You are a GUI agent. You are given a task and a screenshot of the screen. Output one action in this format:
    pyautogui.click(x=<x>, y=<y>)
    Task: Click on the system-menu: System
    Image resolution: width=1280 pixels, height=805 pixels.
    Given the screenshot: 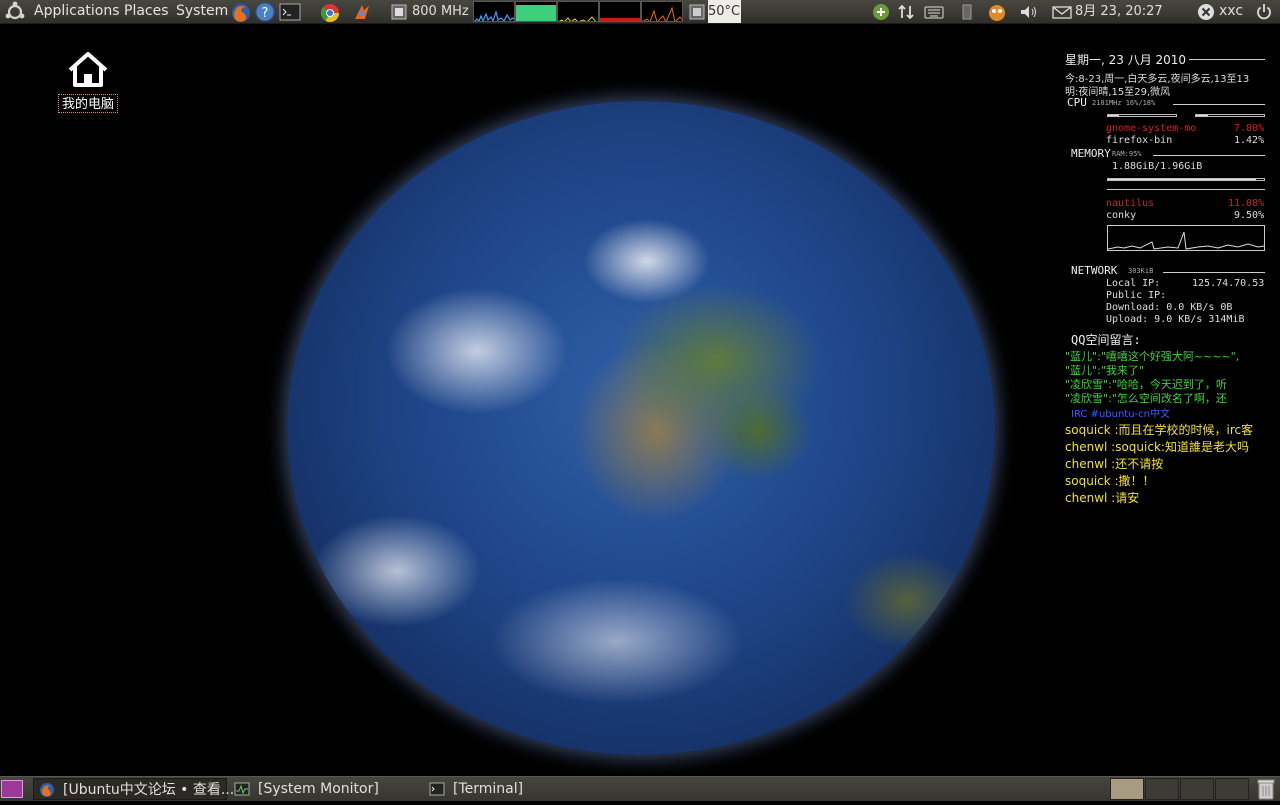 What is the action you would take?
    pyautogui.click(x=202, y=11)
    